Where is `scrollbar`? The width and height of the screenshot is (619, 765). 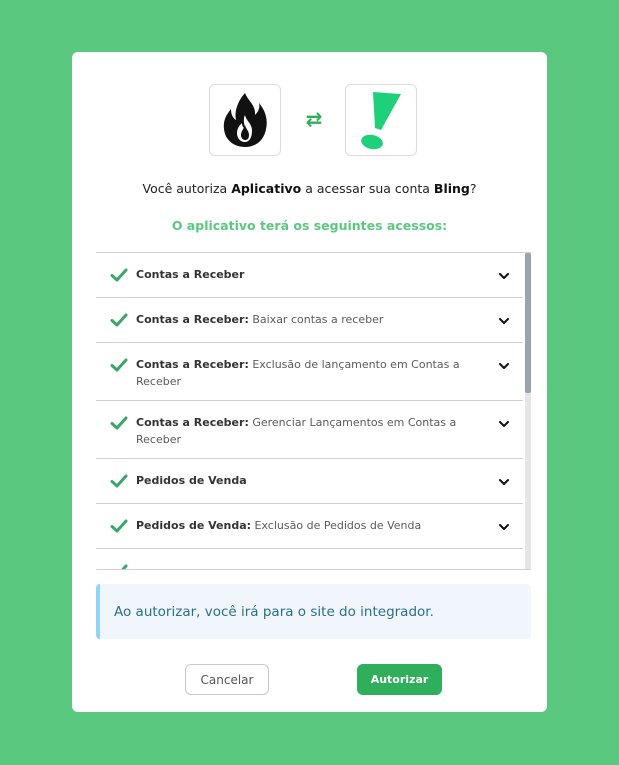 scrollbar is located at coordinates (528, 411).